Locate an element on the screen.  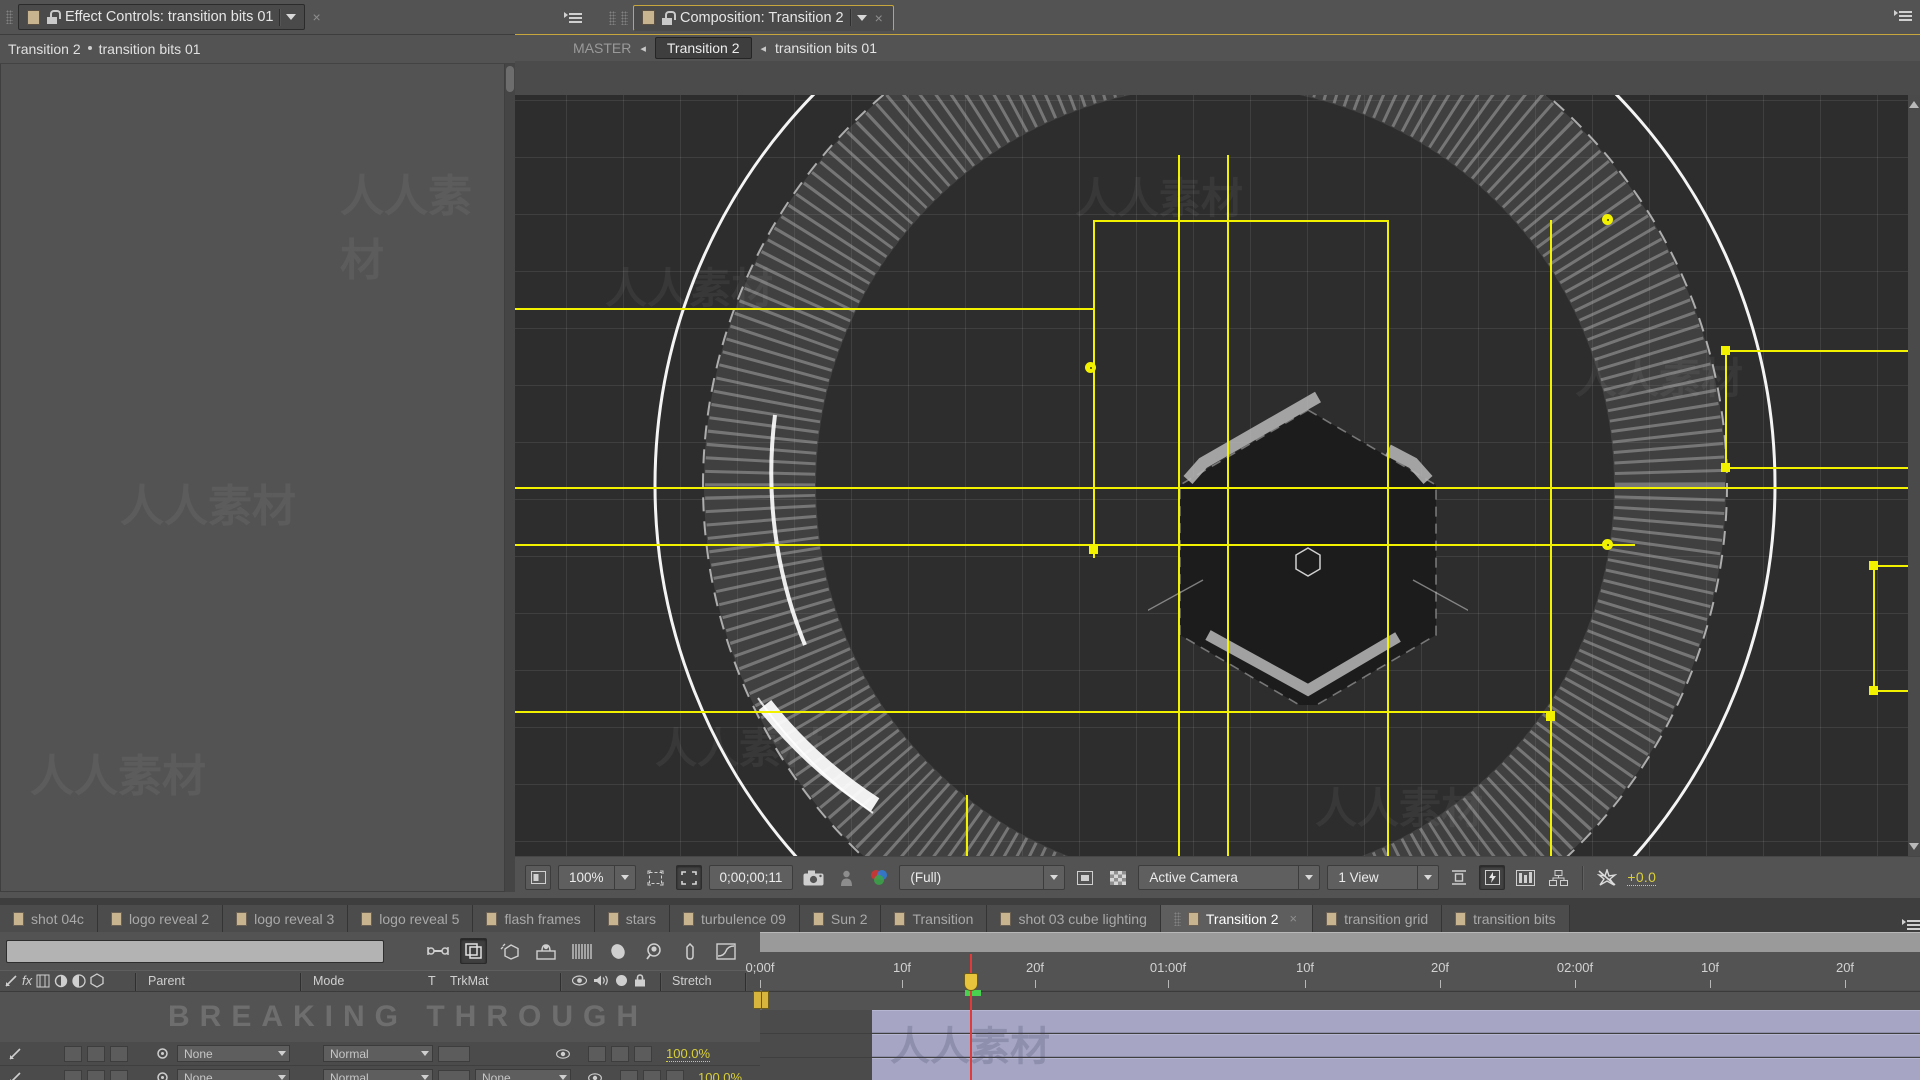
column-header-mode: Mode is located at coordinates (328, 981).